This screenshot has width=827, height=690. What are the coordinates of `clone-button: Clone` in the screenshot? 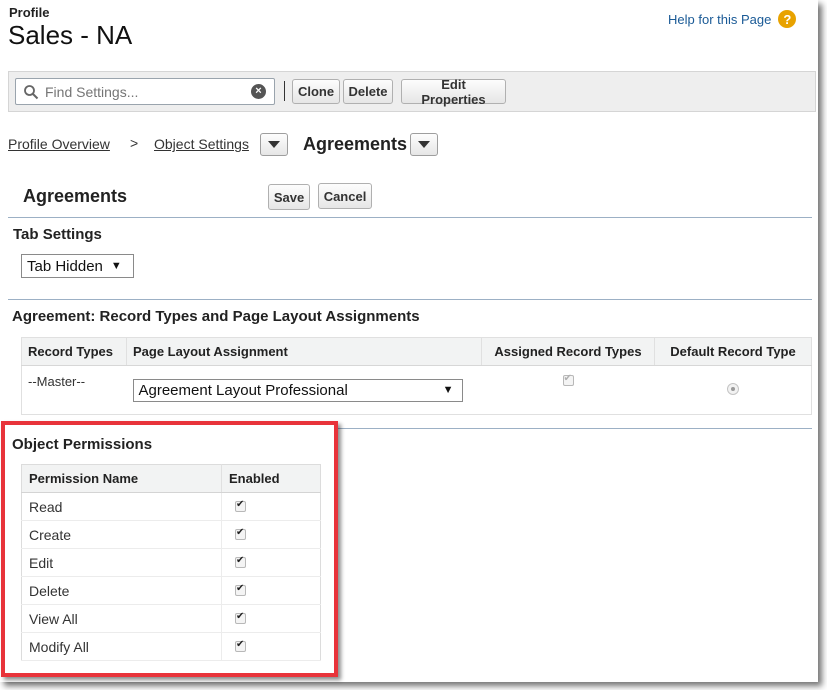 It's located at (316, 91).